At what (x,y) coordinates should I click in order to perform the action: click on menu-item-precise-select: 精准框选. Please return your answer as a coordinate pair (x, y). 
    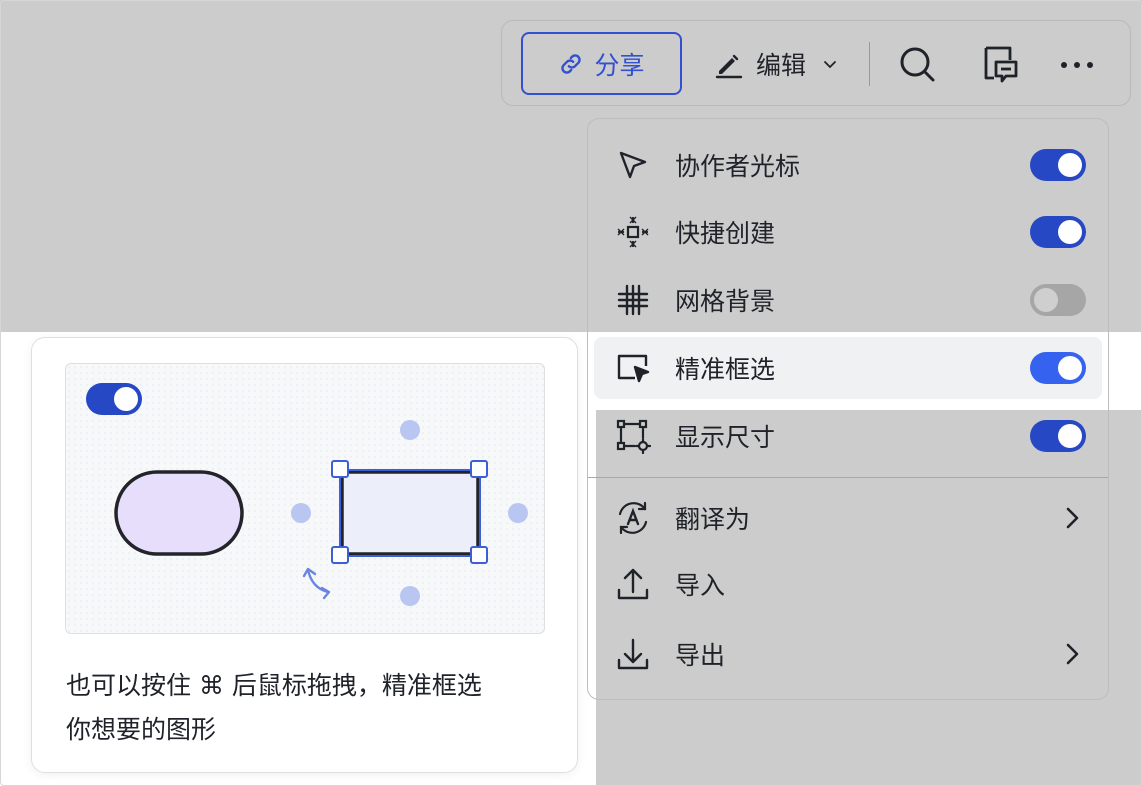
    Looking at the image, I should click on (848, 368).